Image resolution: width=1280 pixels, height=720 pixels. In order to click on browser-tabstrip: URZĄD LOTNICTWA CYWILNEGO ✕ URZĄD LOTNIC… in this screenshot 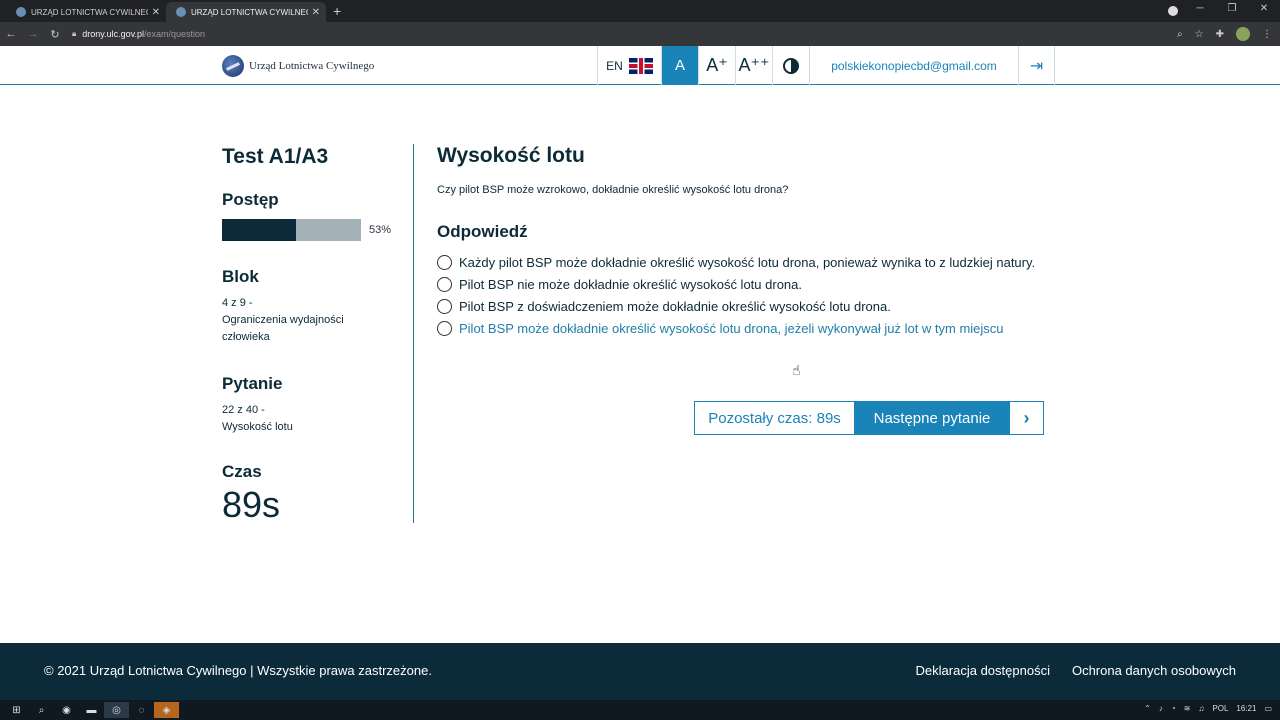, I will do `click(640, 11)`.